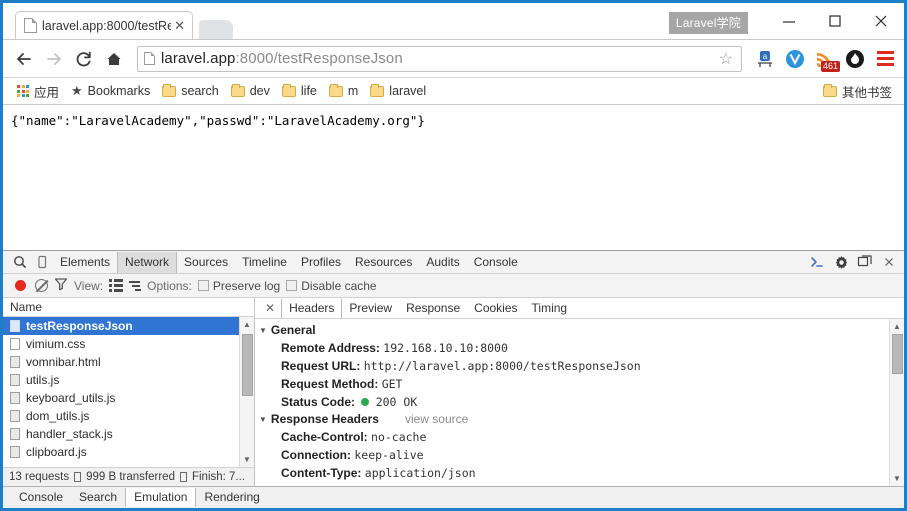  I want to click on rss-extension-icon: 461, so click(826, 59).